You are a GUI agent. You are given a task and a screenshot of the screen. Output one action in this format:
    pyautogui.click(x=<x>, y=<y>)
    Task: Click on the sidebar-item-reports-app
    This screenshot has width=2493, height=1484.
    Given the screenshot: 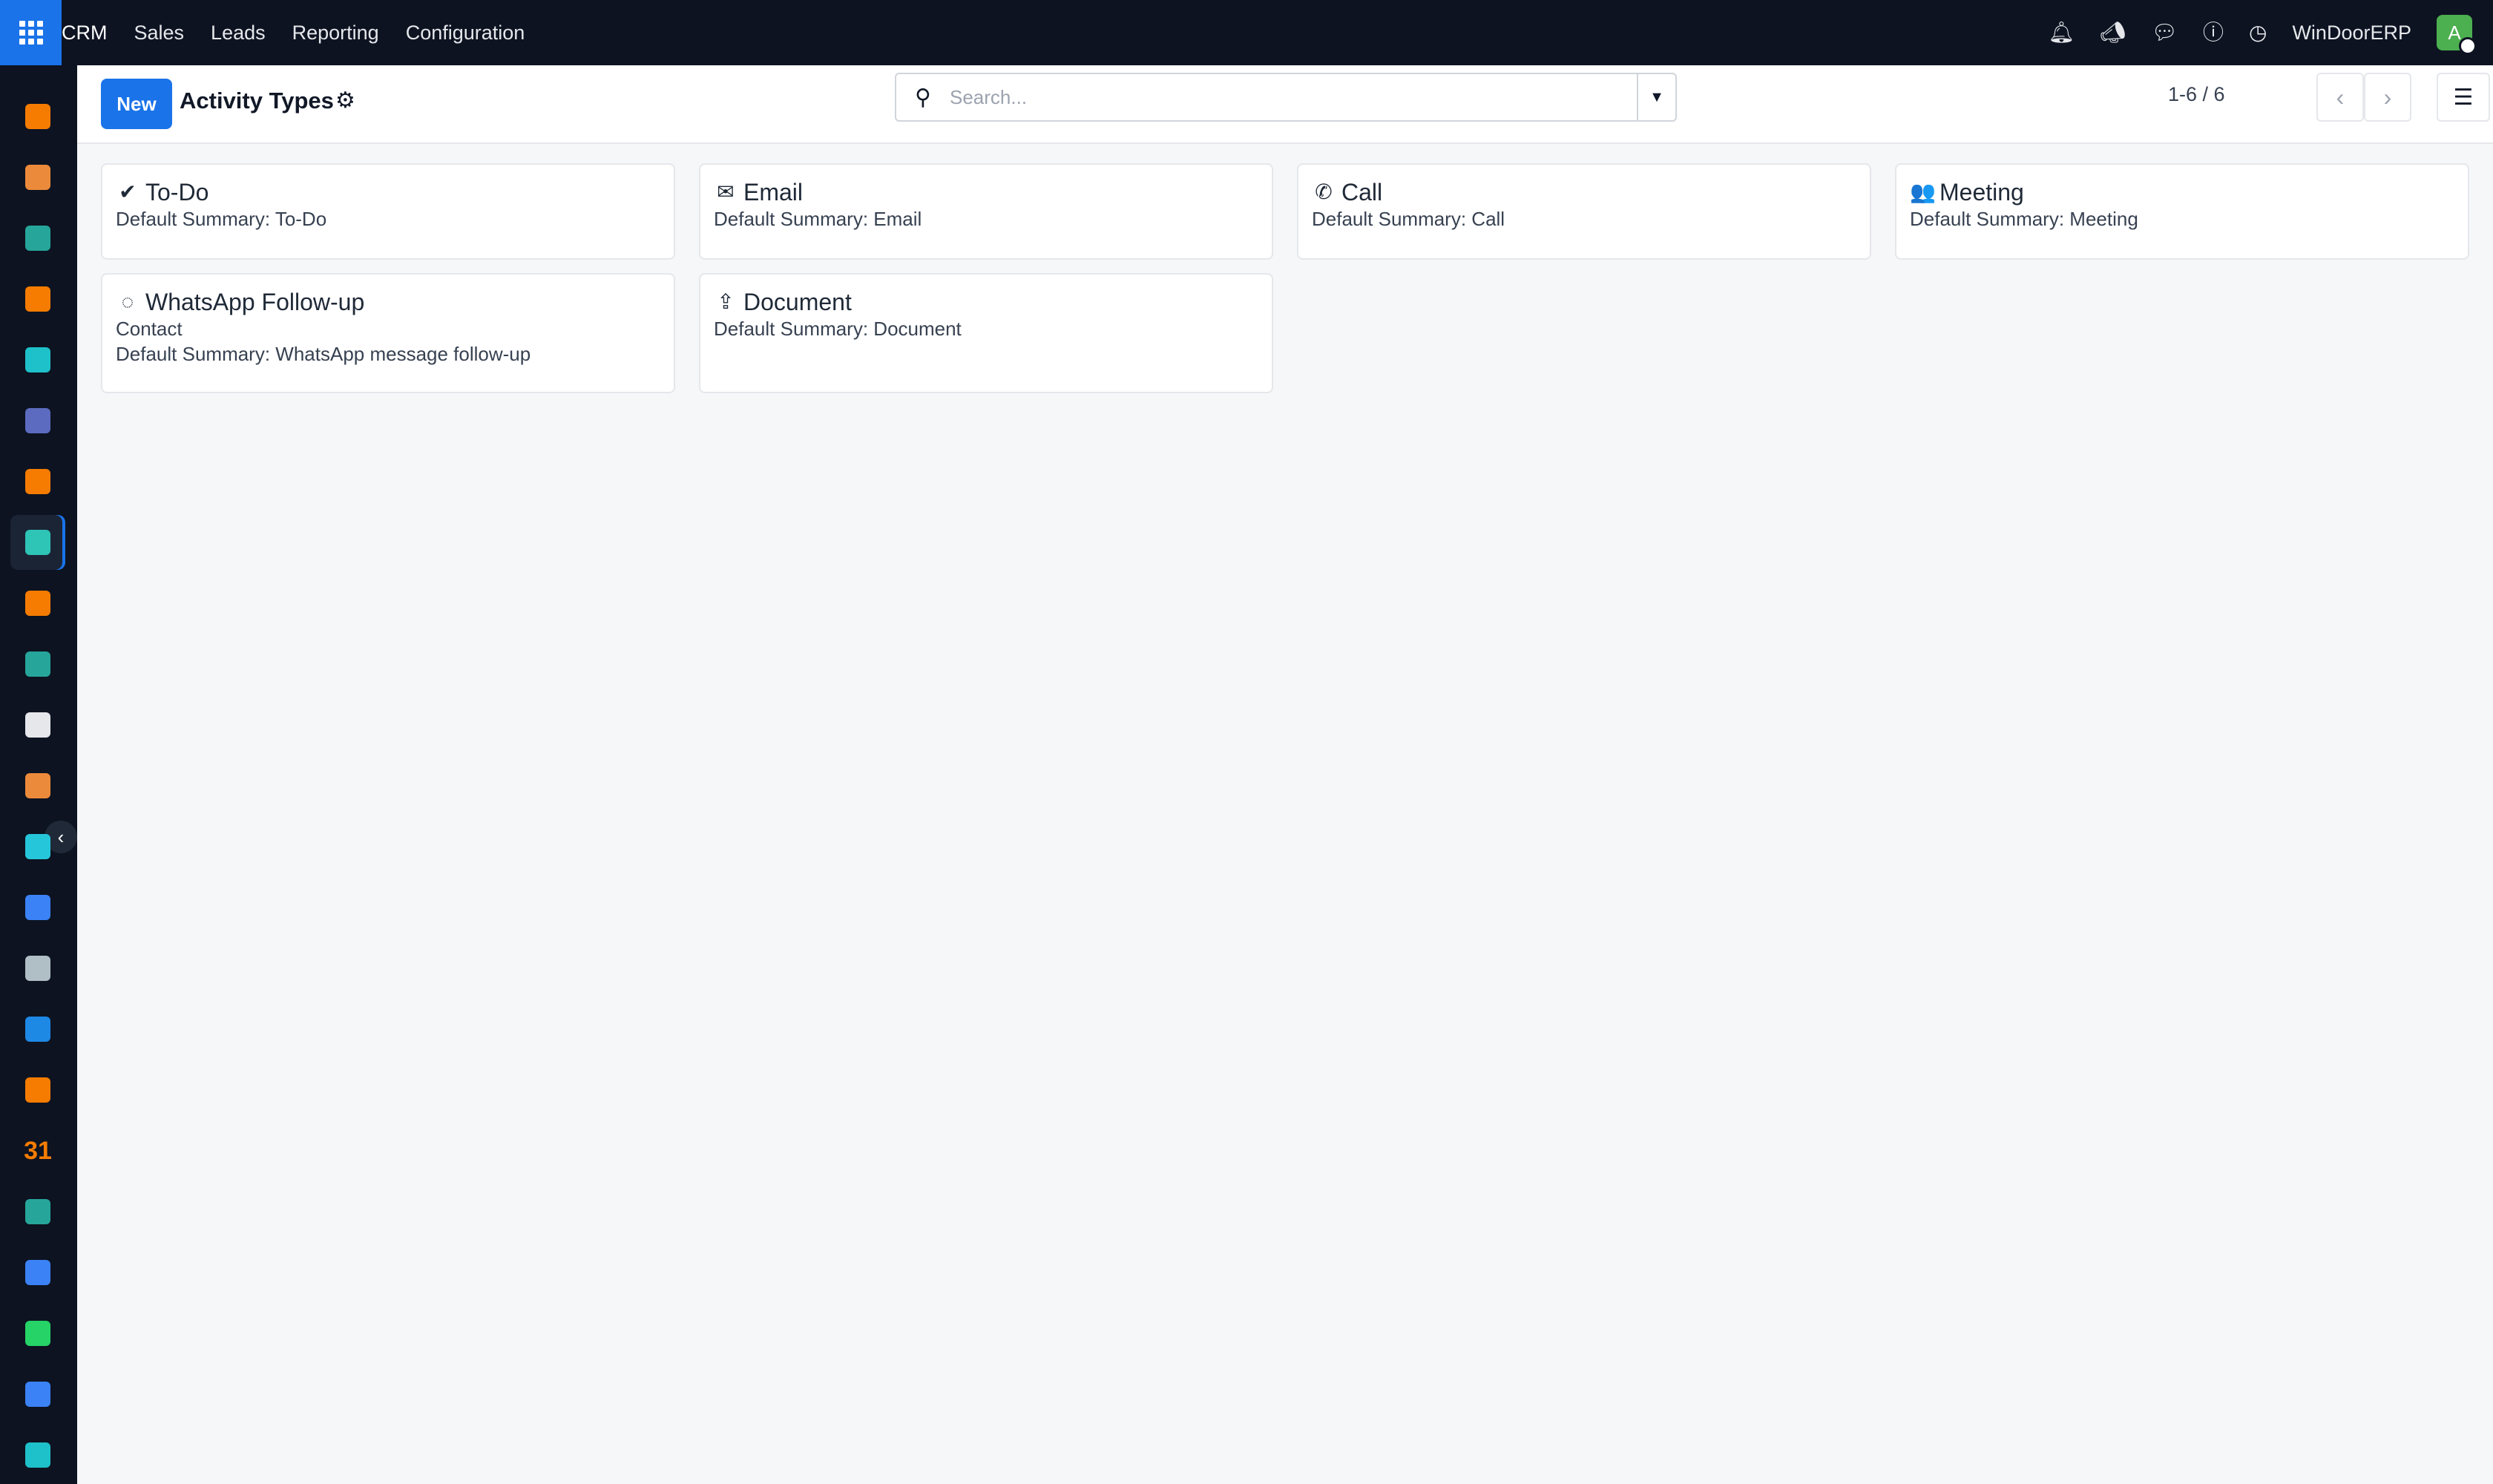 What is the action you would take?
    pyautogui.click(x=37, y=603)
    